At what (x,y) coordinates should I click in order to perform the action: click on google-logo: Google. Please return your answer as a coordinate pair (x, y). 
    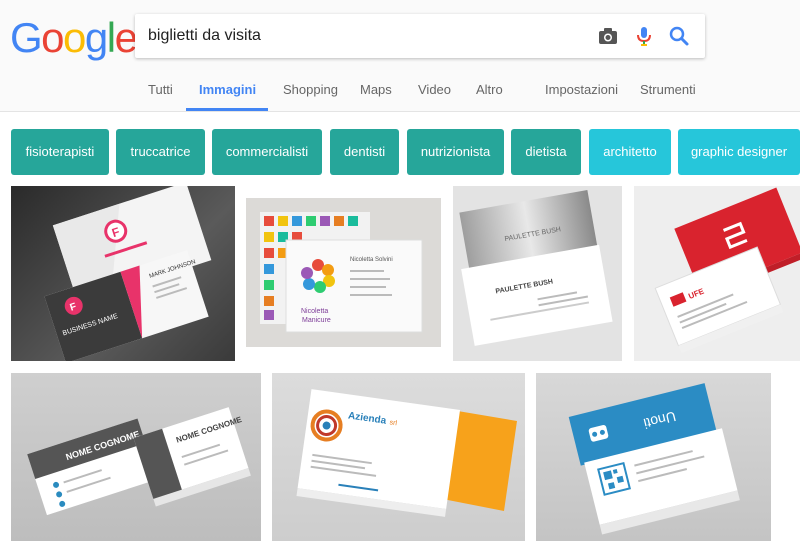
    Looking at the image, I should click on (74, 38).